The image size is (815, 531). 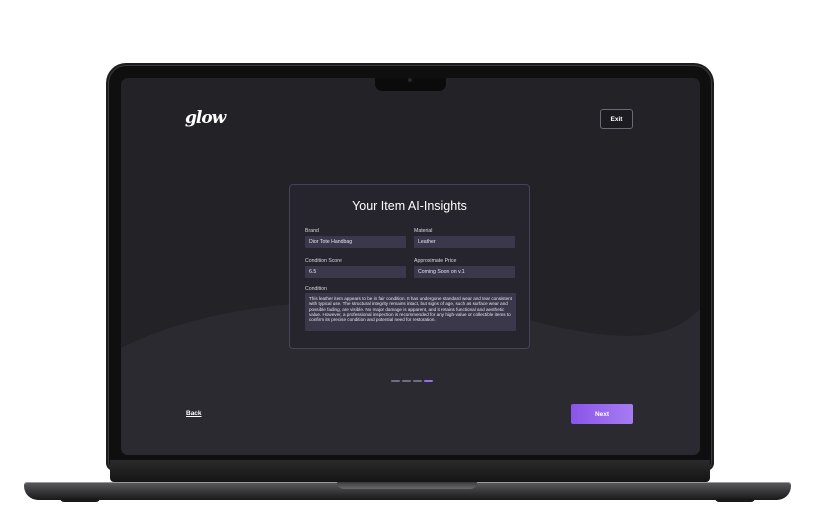 I want to click on approximate-price-field: Coming Soon on v.1, so click(x=464, y=272).